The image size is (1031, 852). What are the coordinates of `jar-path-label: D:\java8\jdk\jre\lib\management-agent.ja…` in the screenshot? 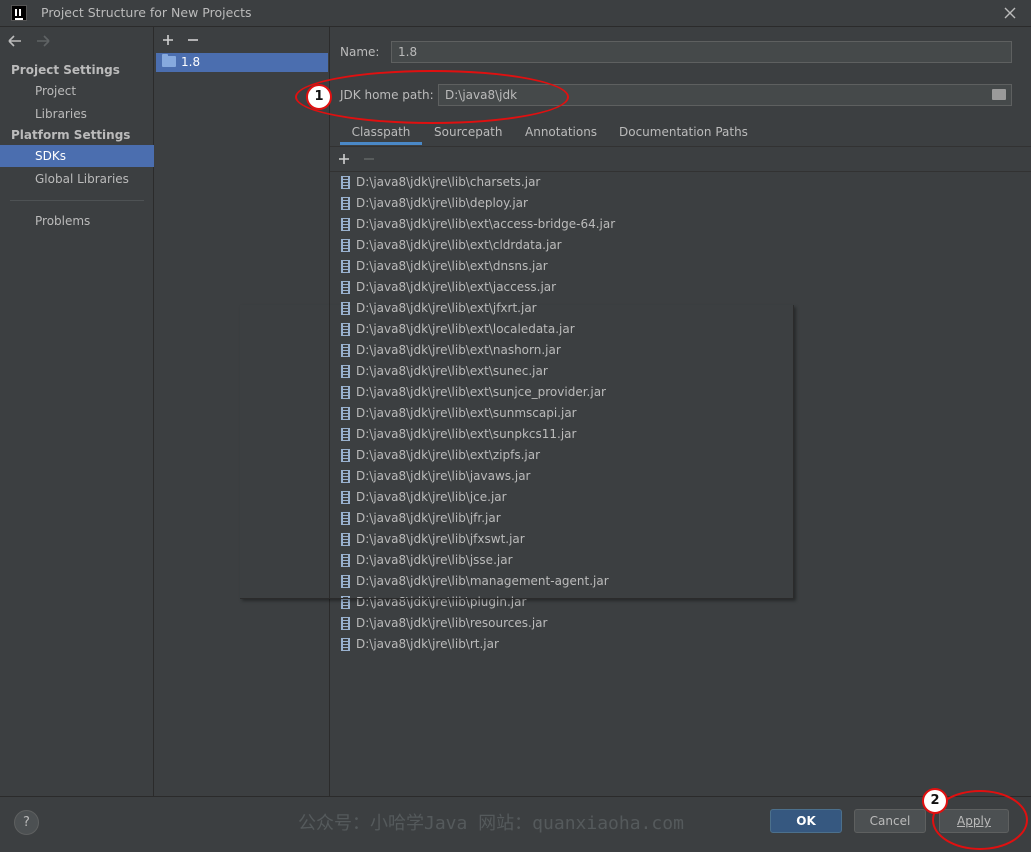 It's located at (482, 581).